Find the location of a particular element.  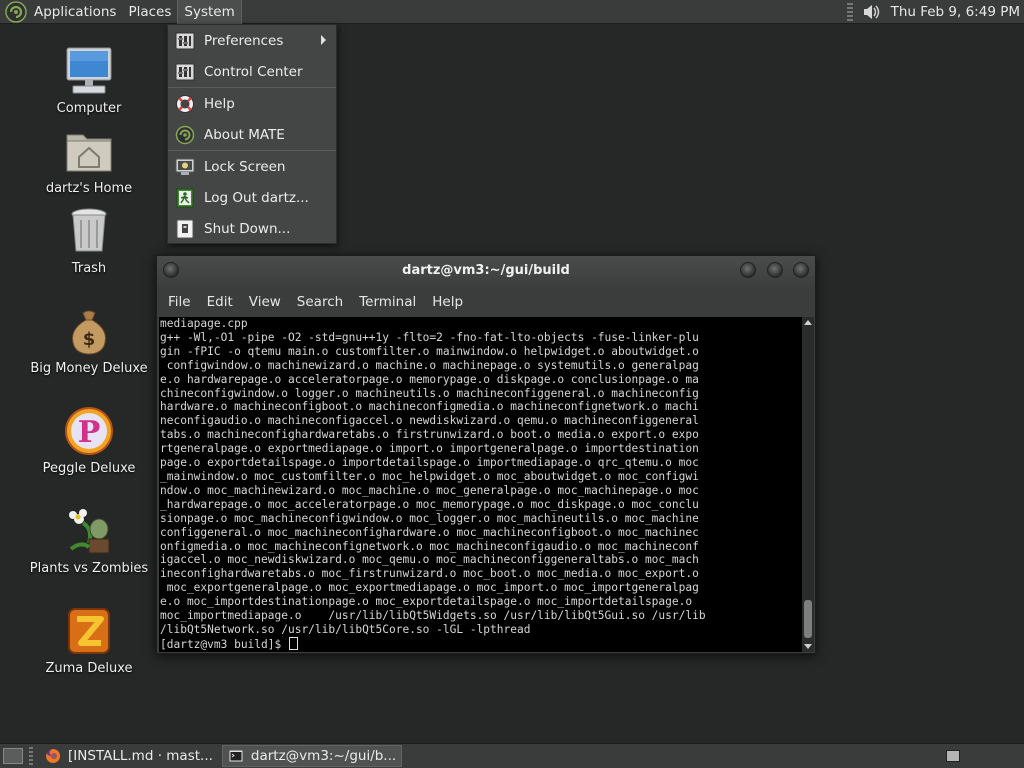

menu-item-lock-screen: Lock Screen is located at coordinates (252, 166).